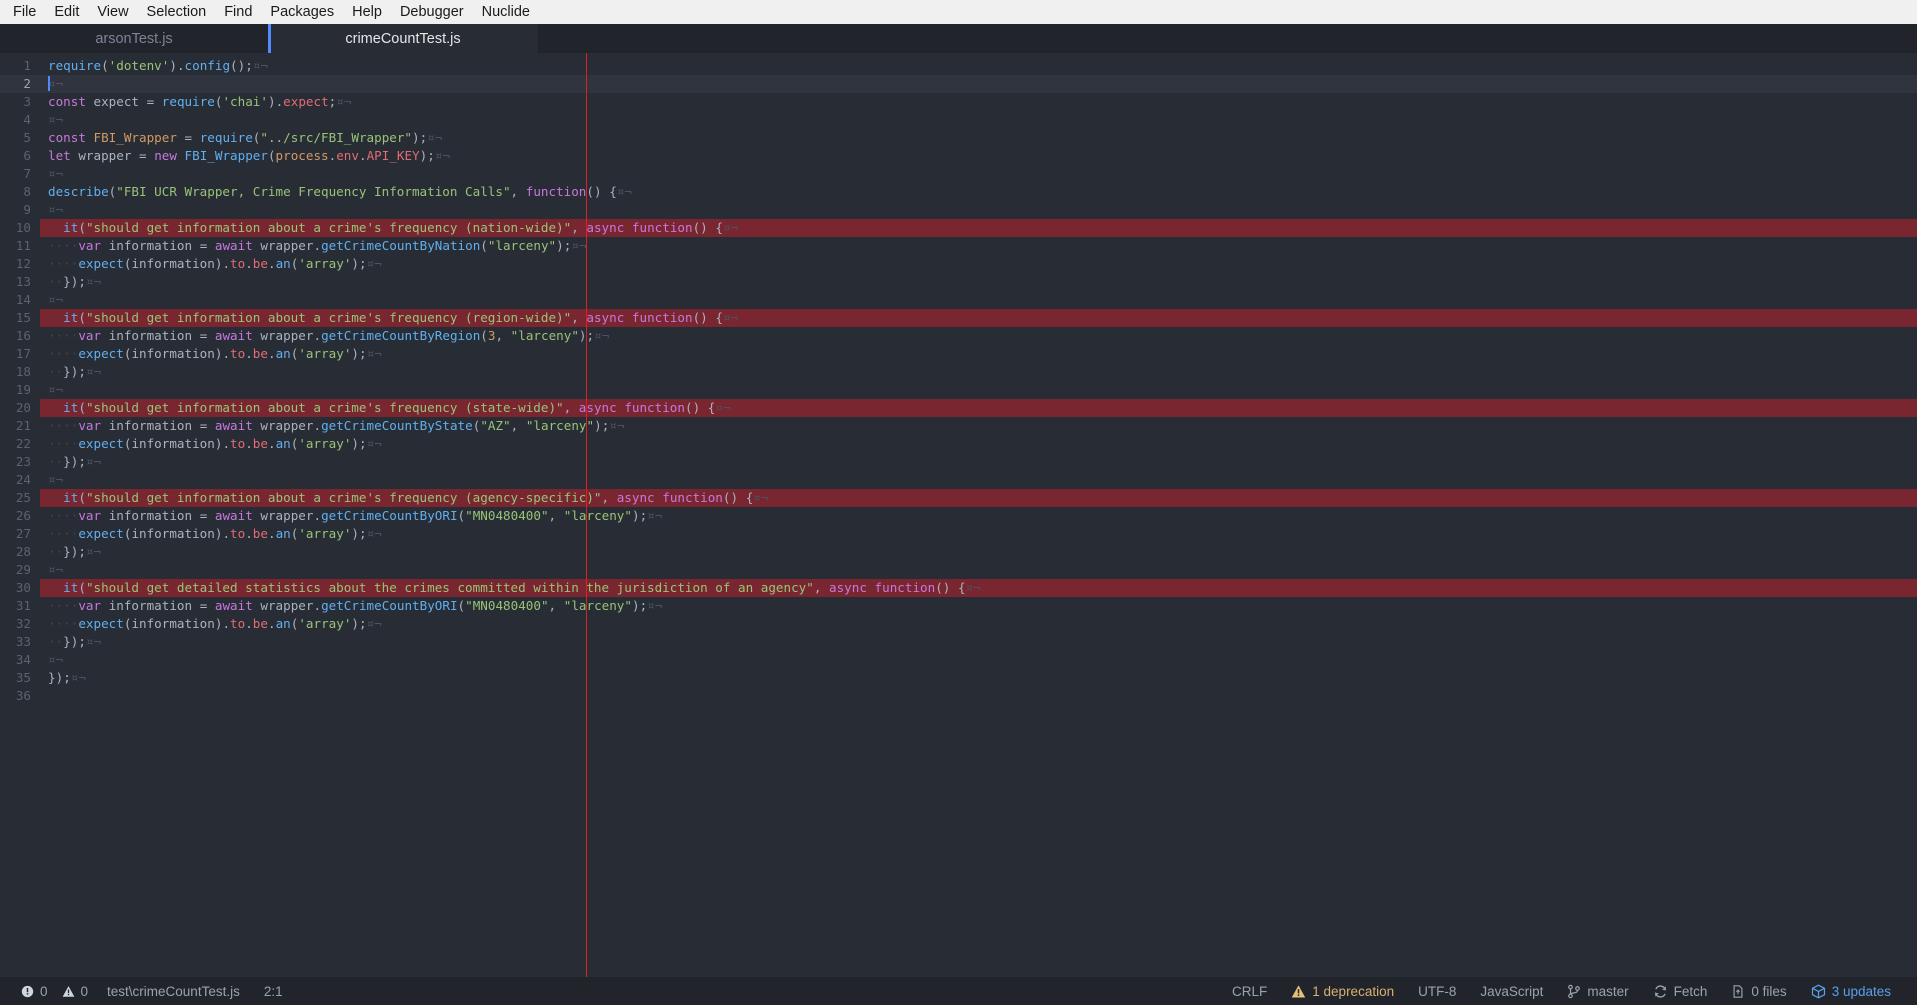 Image resolution: width=1917 pixels, height=1005 pixels. I want to click on tab-crimeCountTest-js: crimeCountTest.js, so click(403, 38).